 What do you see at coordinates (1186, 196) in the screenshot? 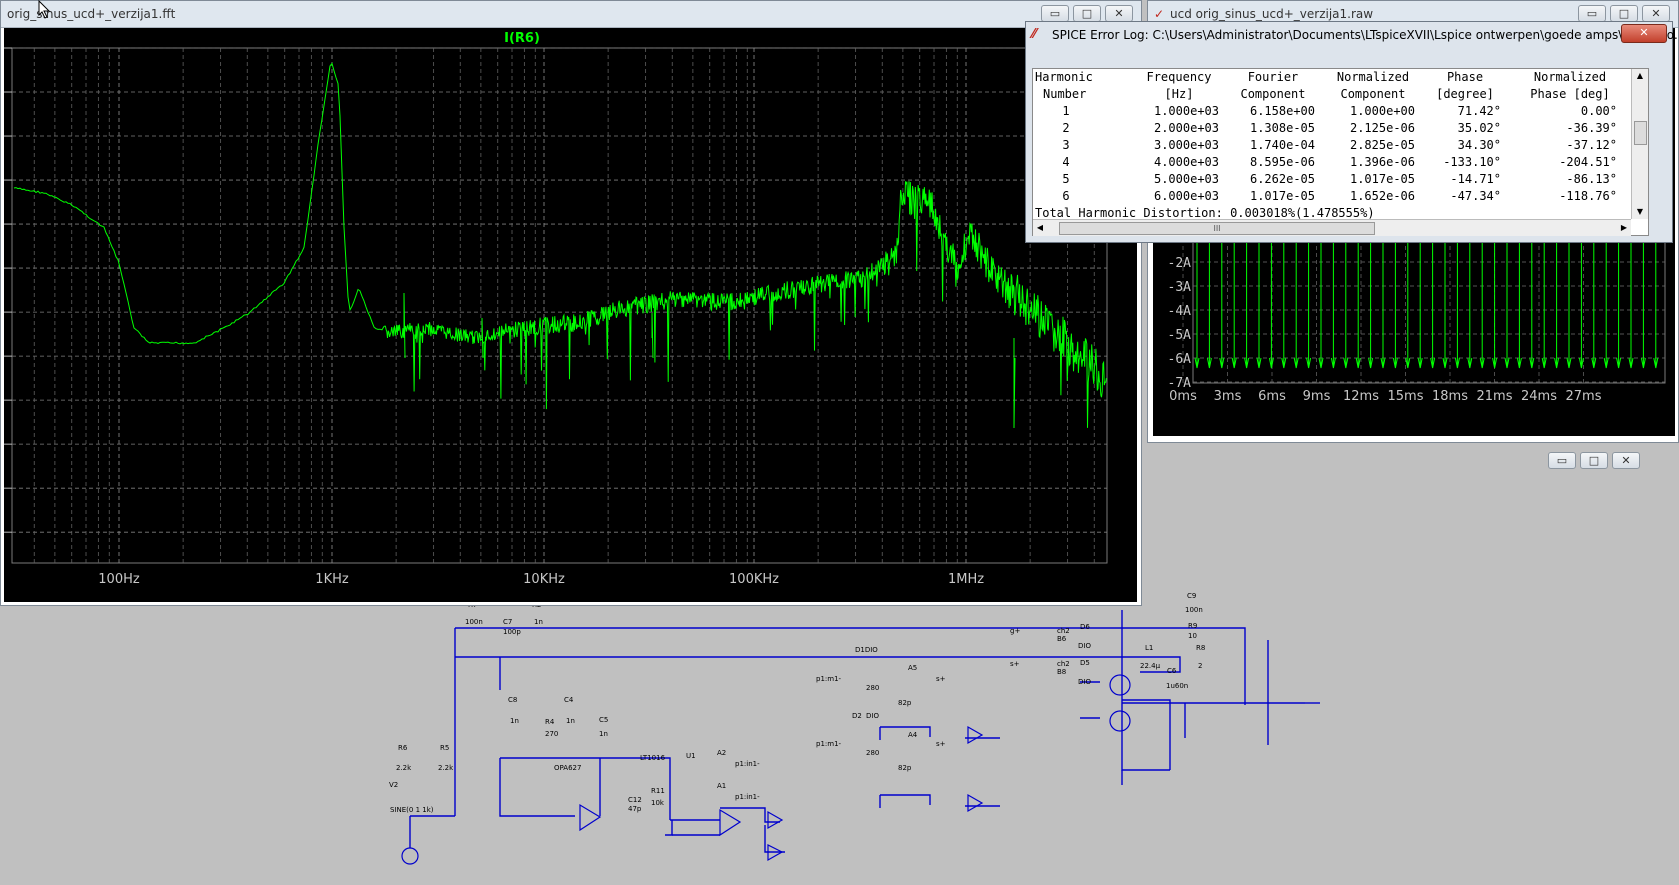
I see `harmonic-cell: 6.000e+03` at bounding box center [1186, 196].